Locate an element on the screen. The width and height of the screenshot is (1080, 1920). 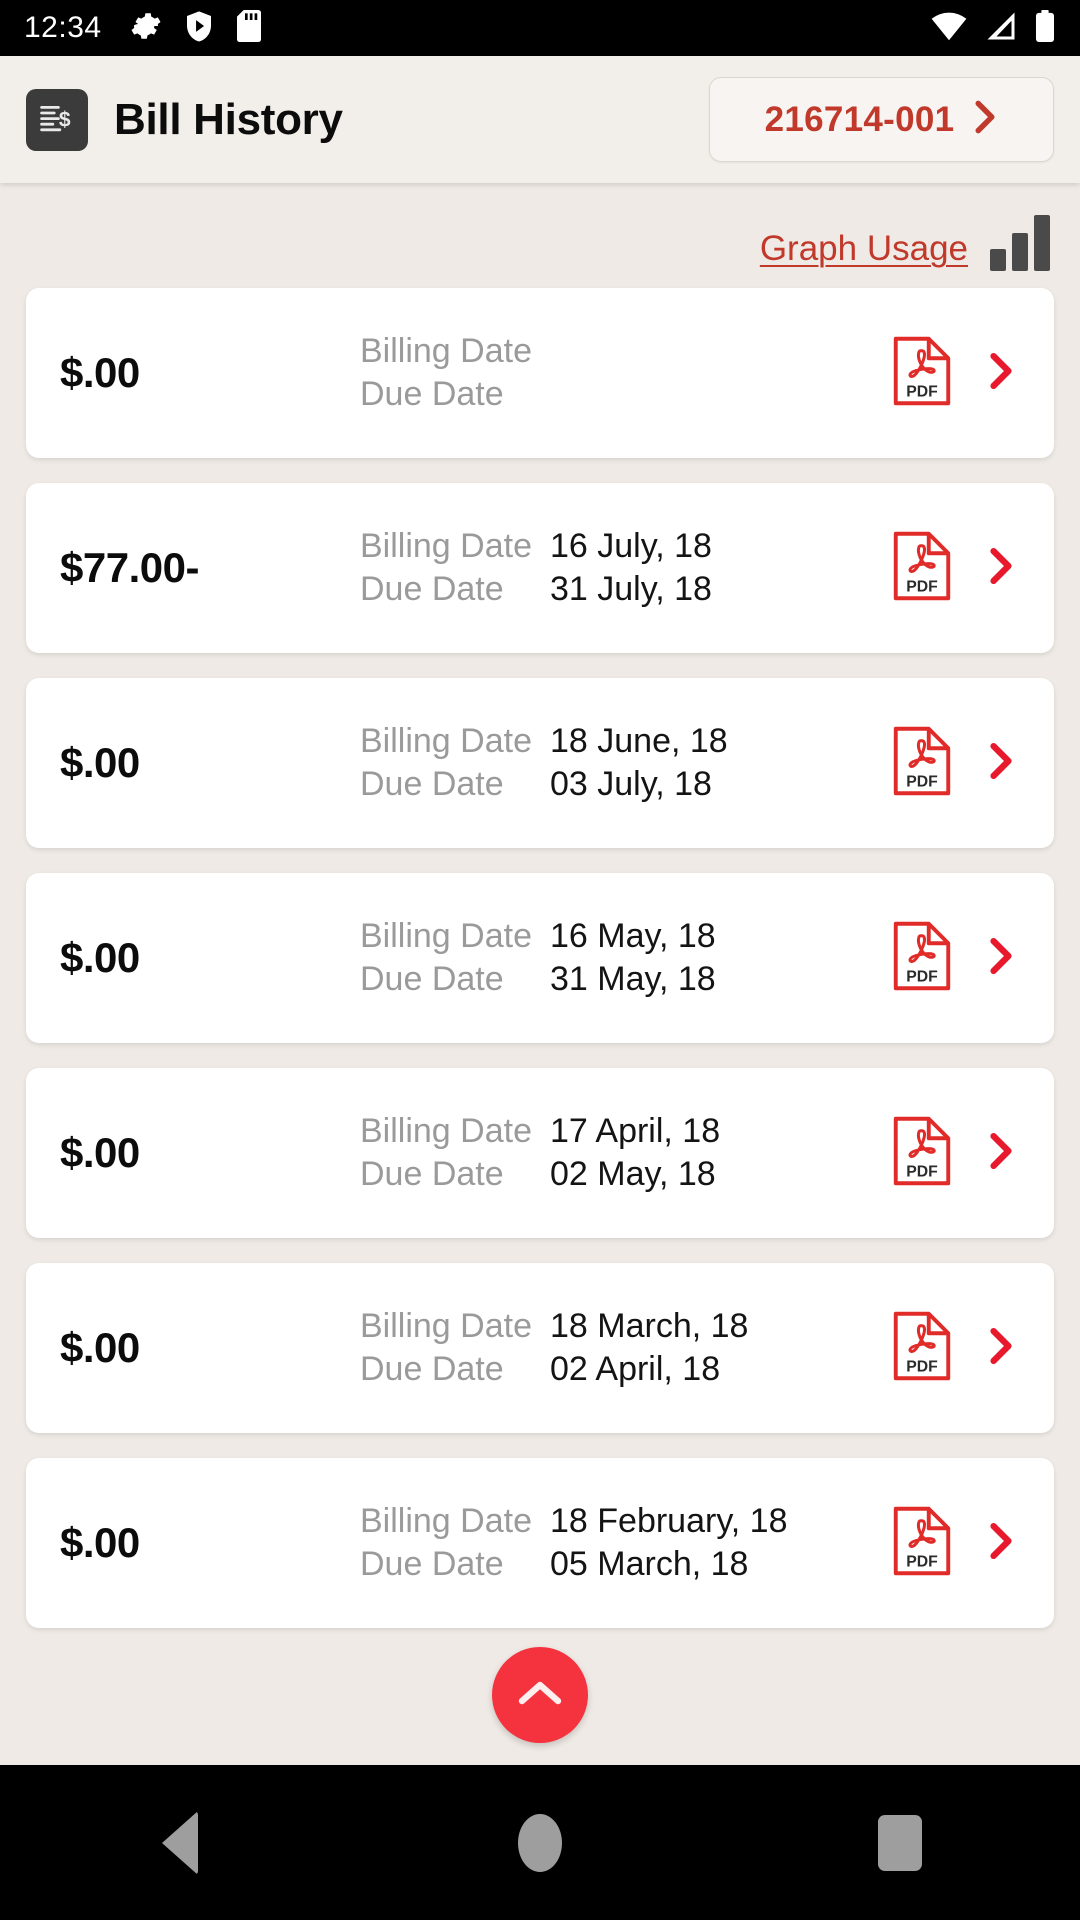
billing-date-line: Billing Date 18 June, 18 is located at coordinates (626, 741).